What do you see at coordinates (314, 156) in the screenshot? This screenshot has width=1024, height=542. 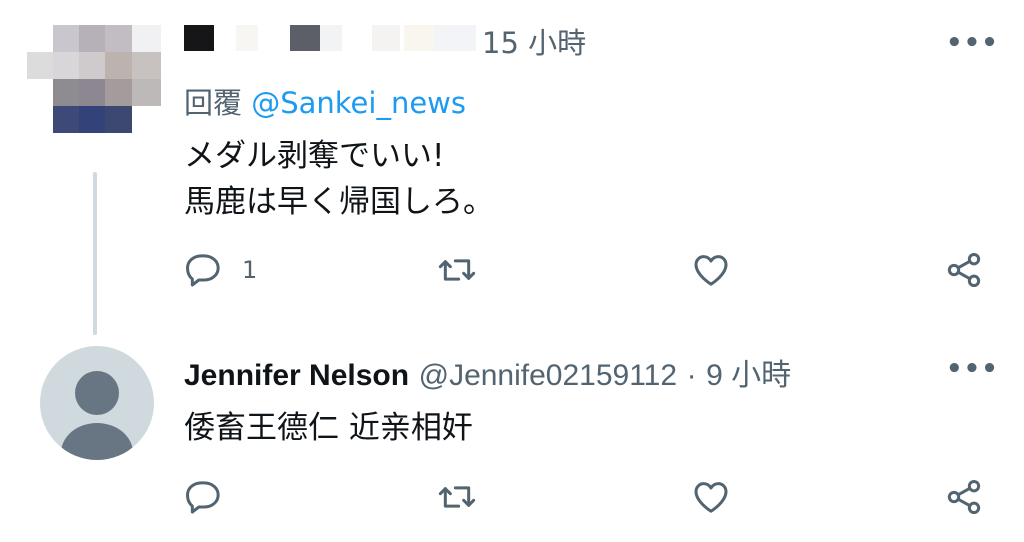 I see `tweet-text-line: メダル剥奪でいい!` at bounding box center [314, 156].